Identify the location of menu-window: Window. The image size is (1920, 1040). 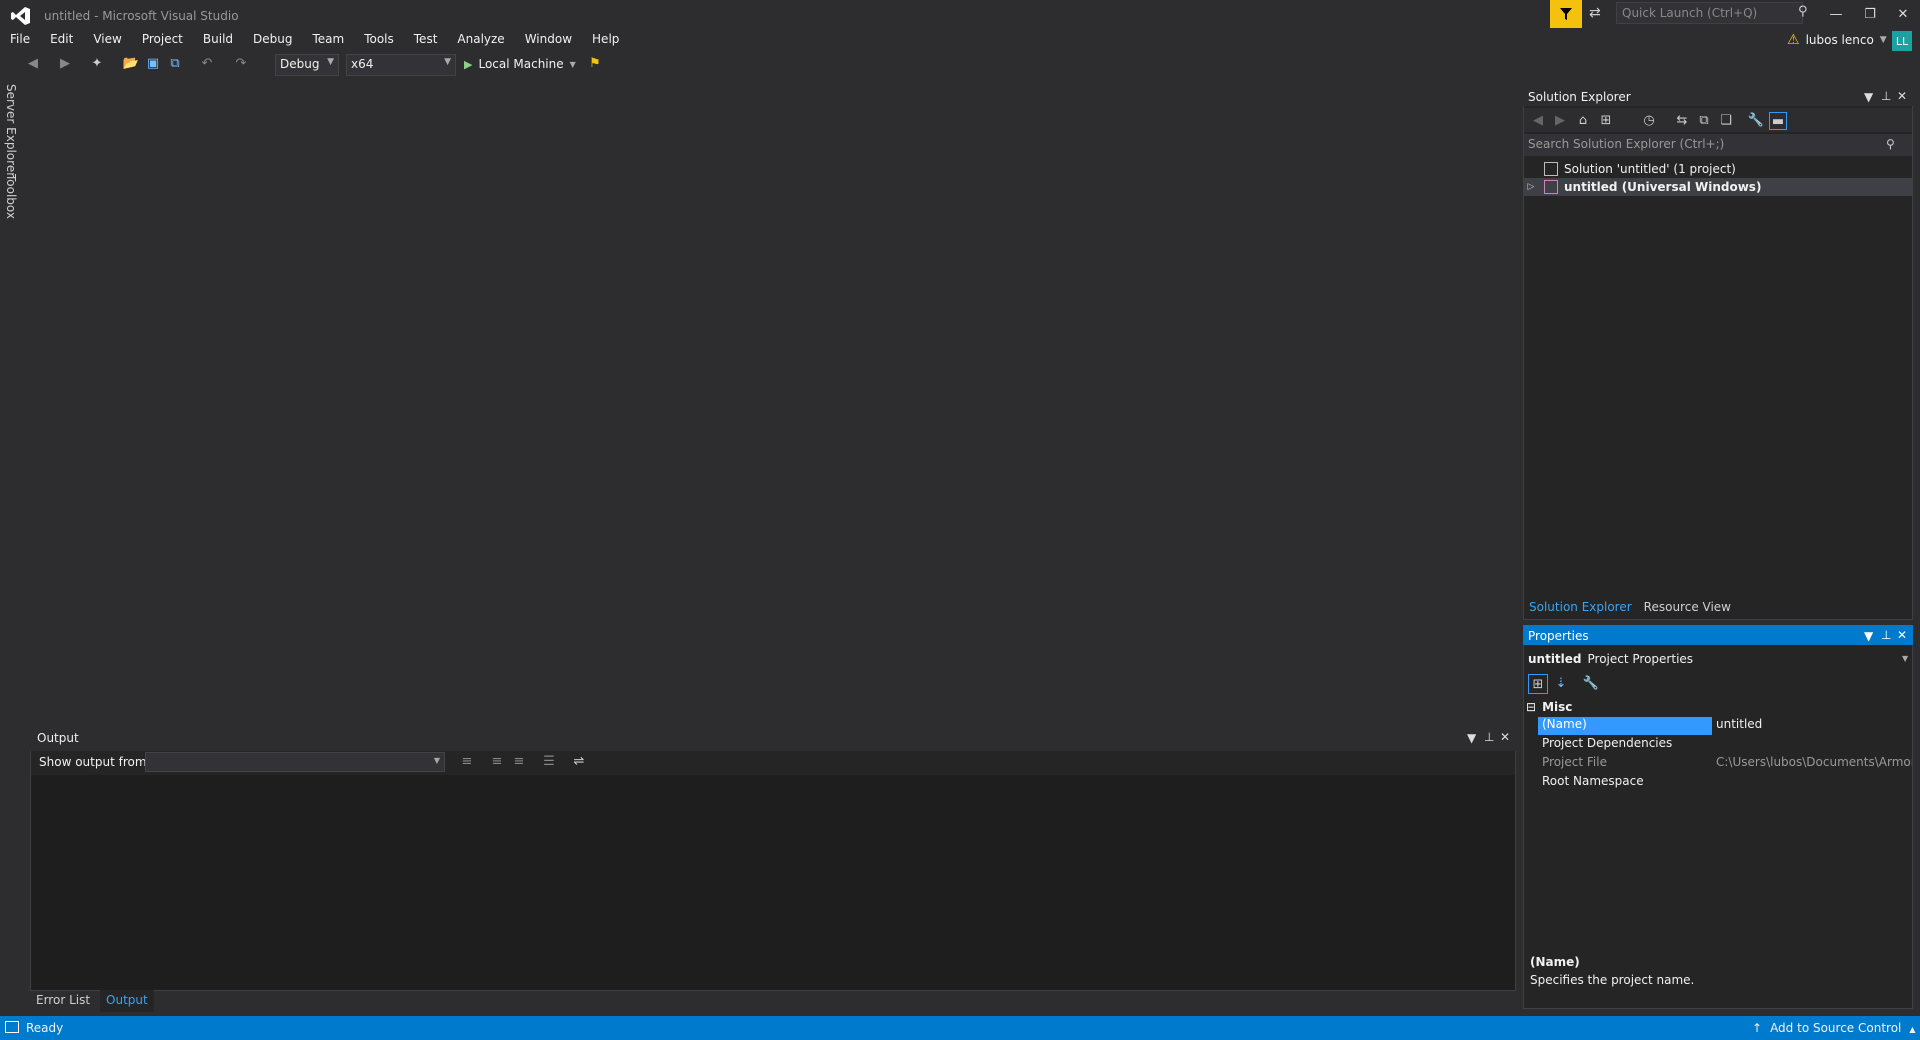
(548, 40).